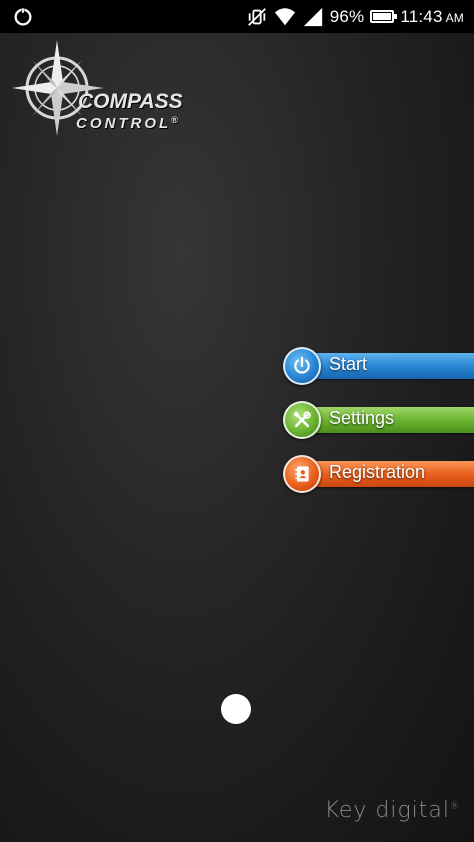  Describe the element at coordinates (256, 16) in the screenshot. I see `vibrate-off-icon` at that location.